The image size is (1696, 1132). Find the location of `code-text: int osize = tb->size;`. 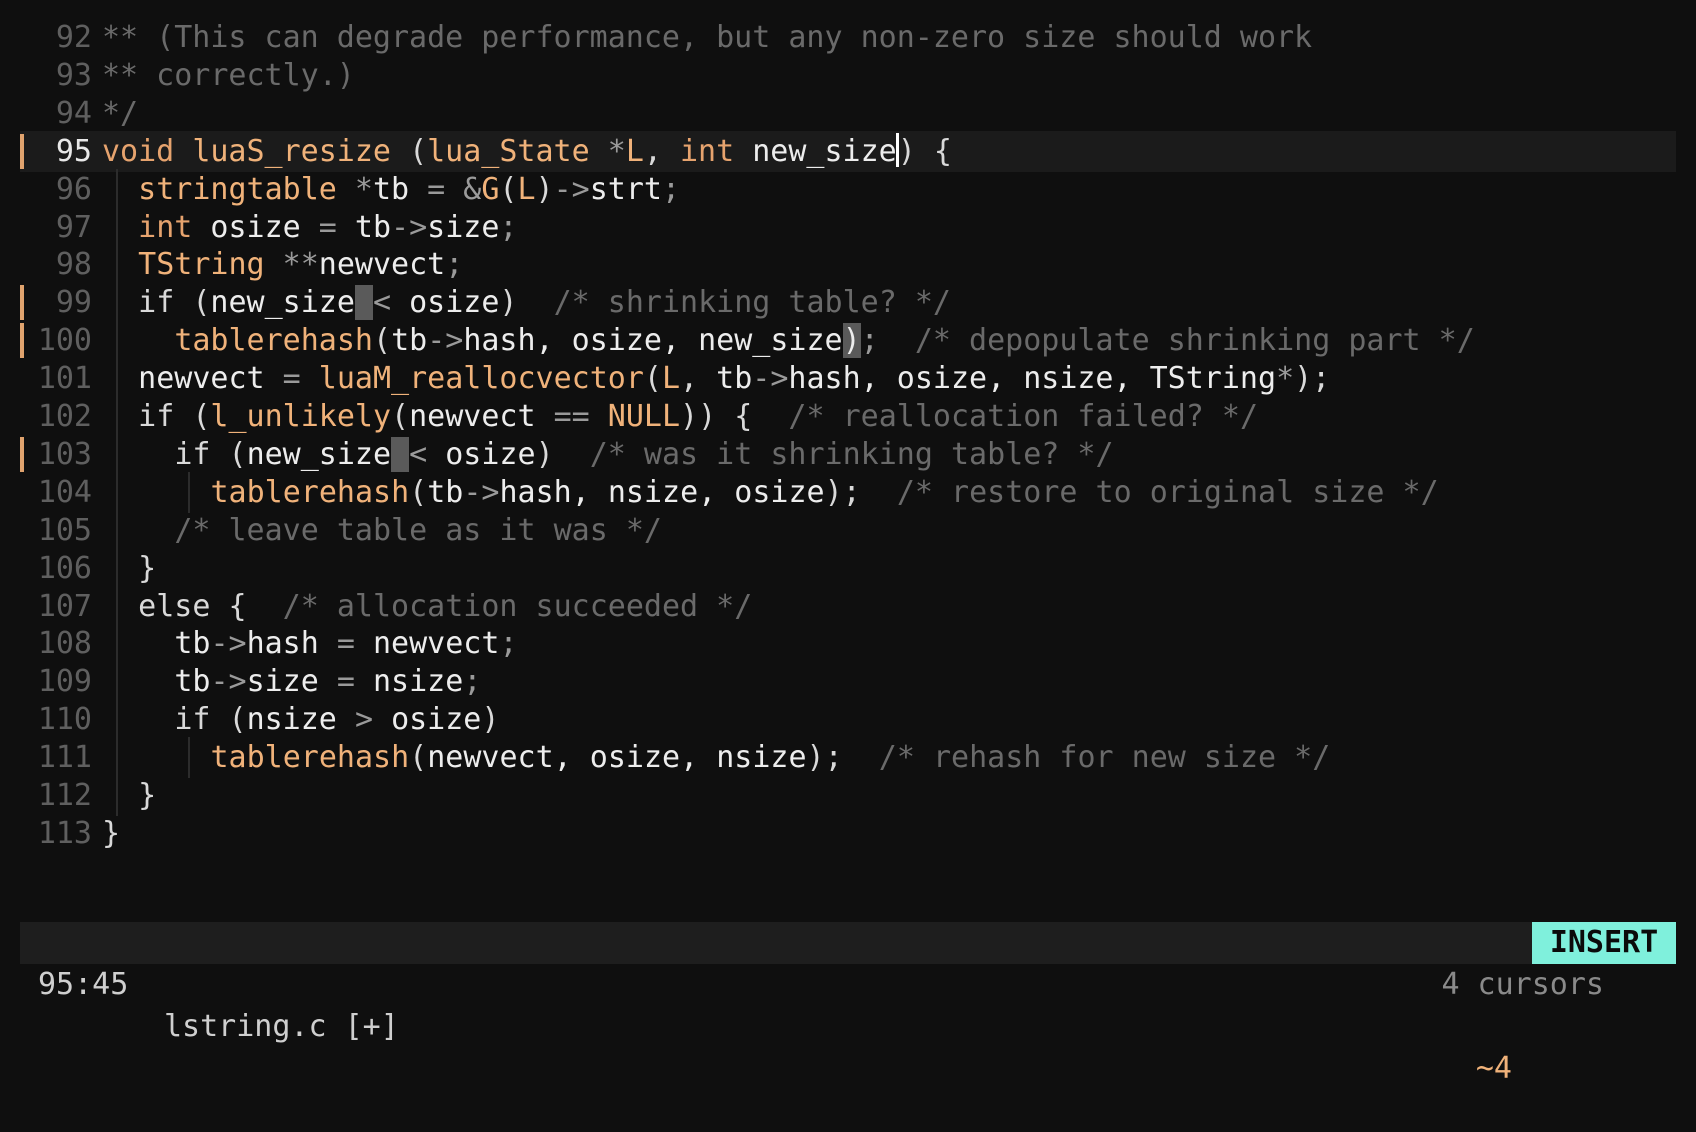

code-text: int osize = tb->size; is located at coordinates (327, 227).